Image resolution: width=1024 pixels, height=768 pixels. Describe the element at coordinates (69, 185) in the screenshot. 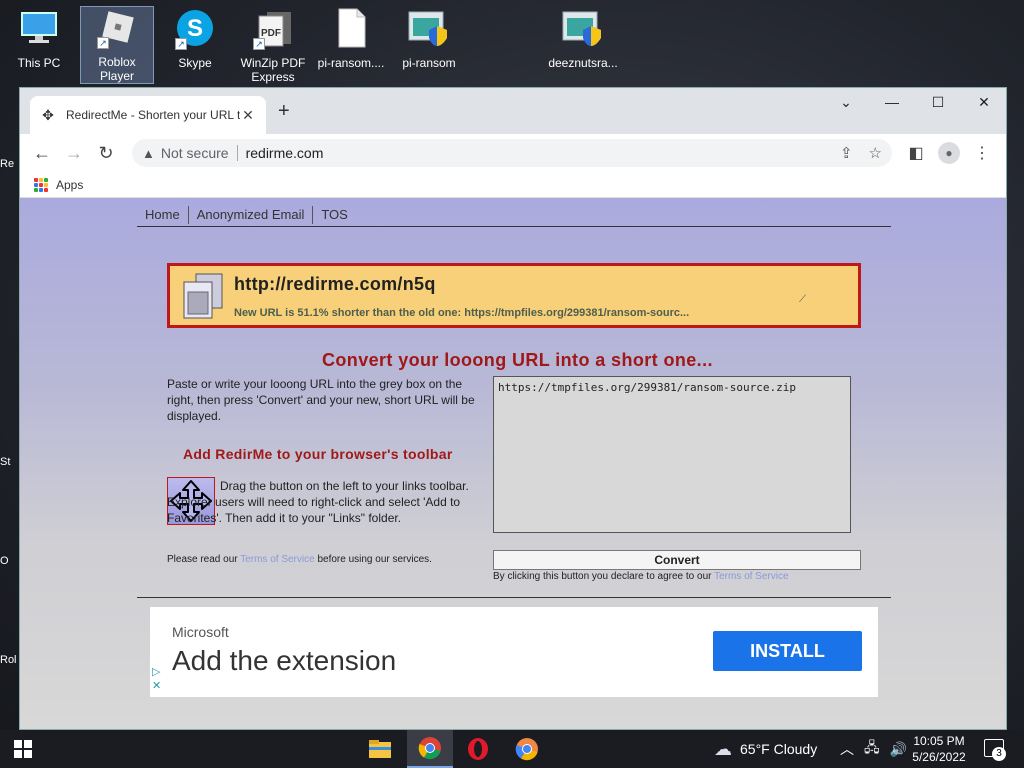

I see `bookmark-apps: Apps` at that location.